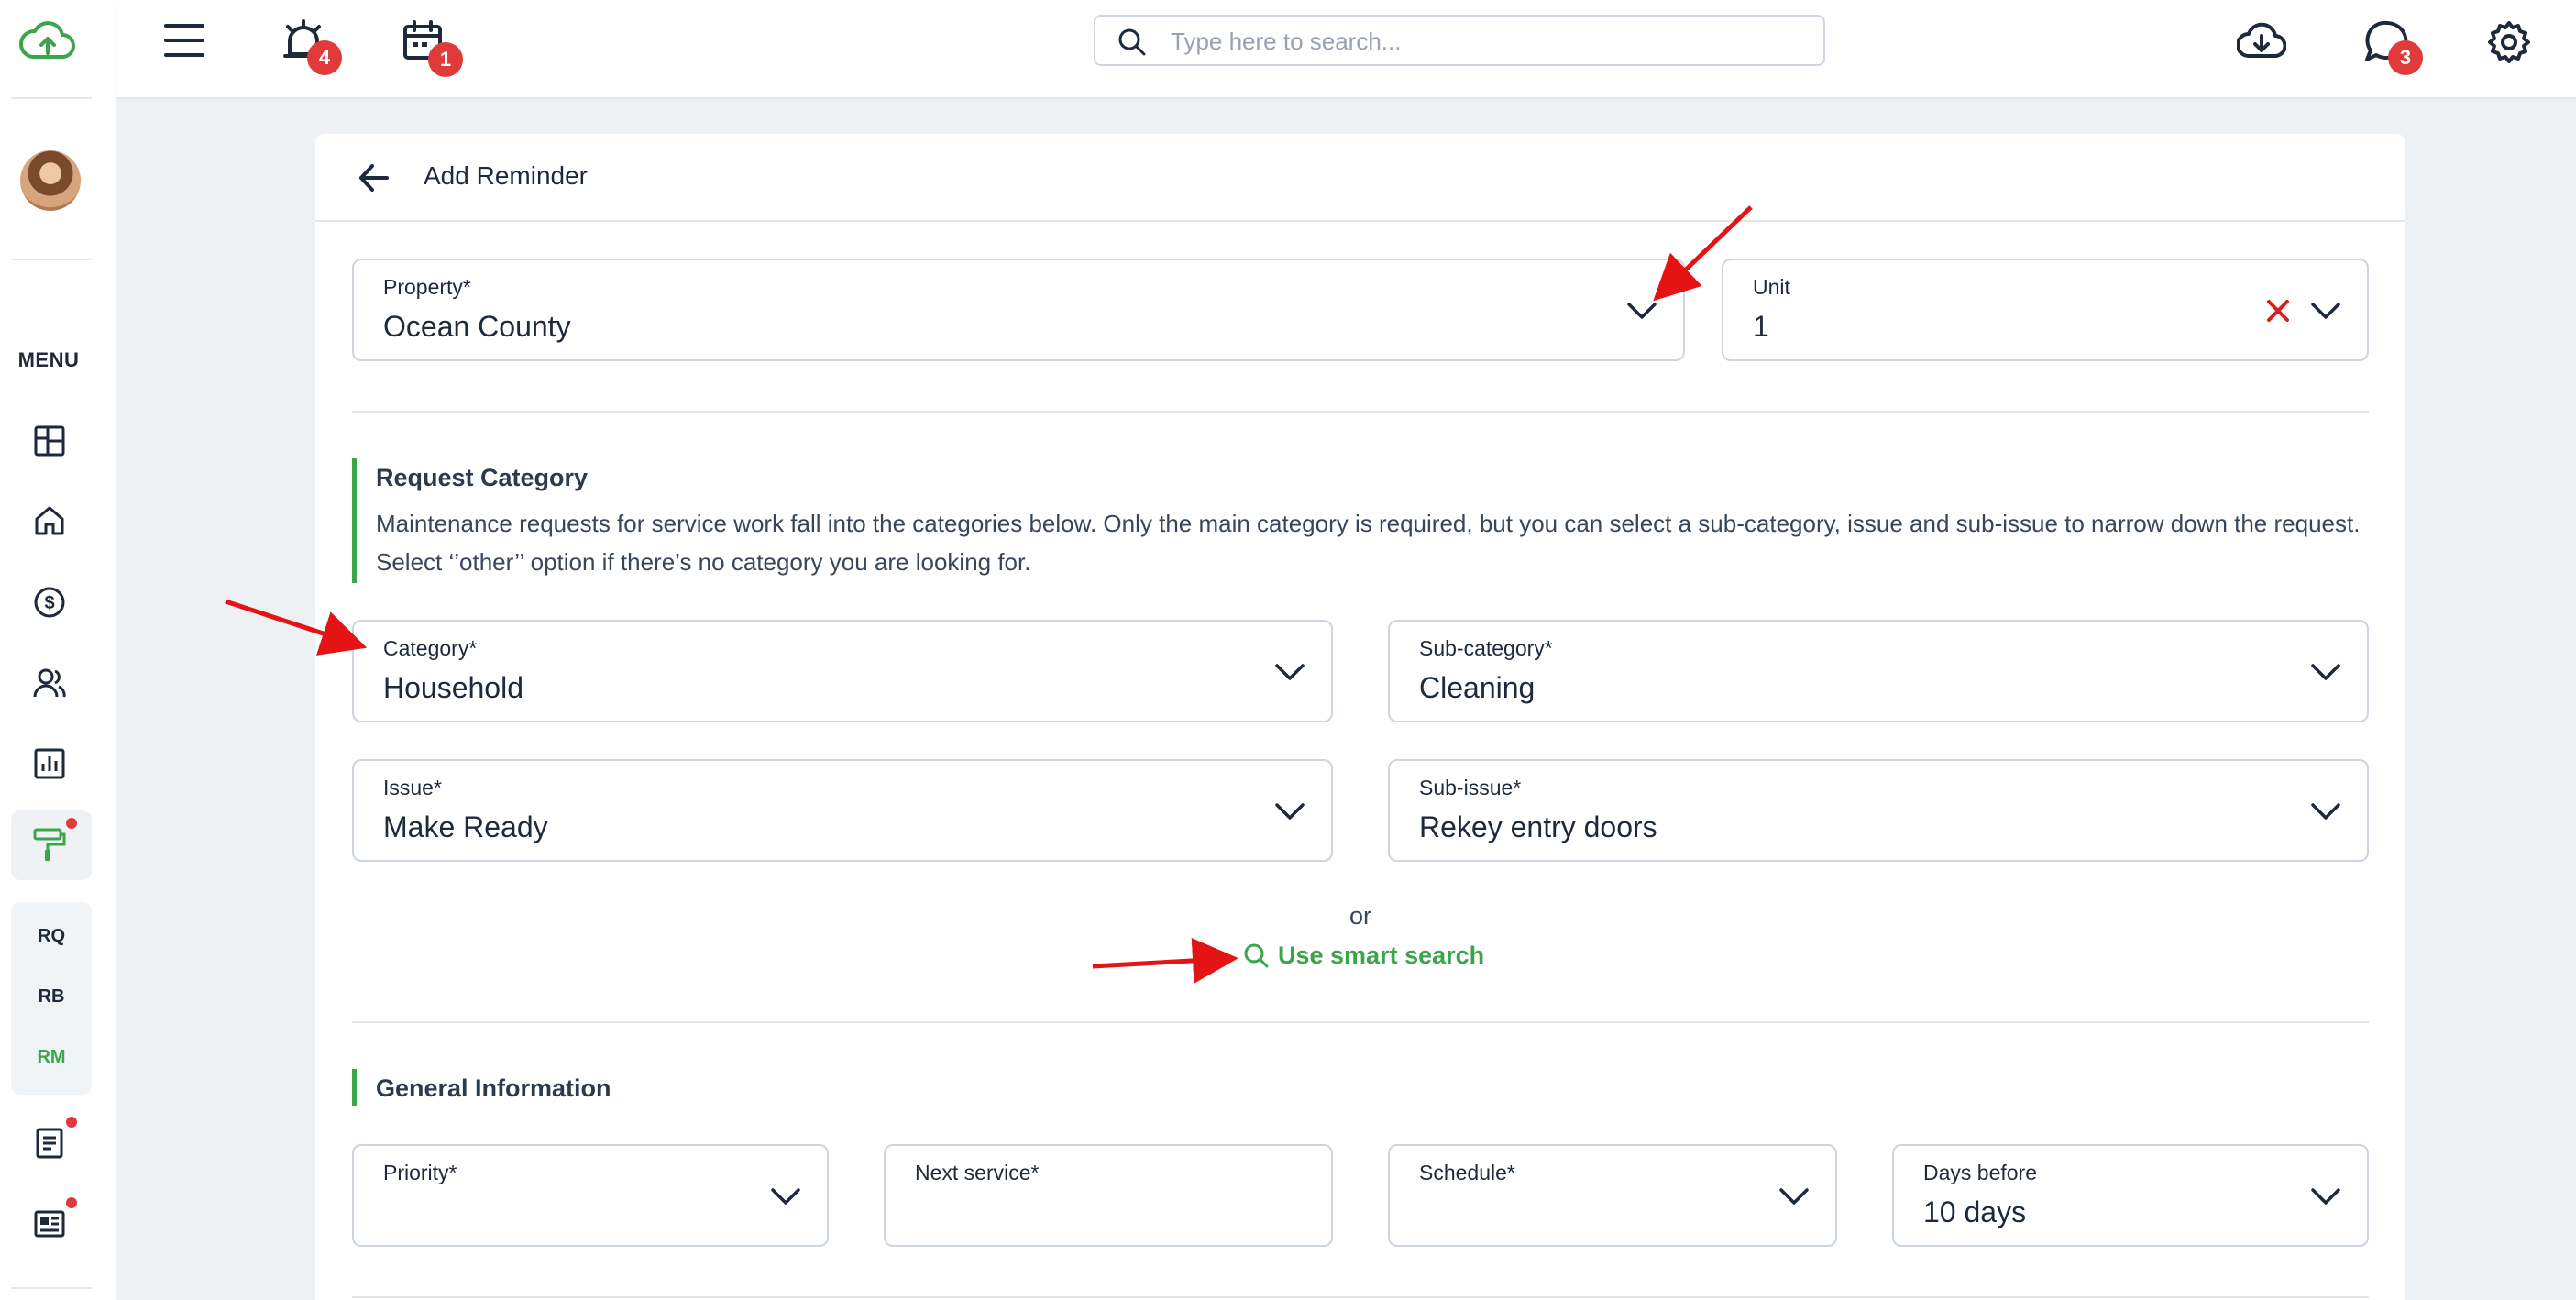 The width and height of the screenshot is (2576, 1300). Describe the element at coordinates (297, 627) in the screenshot. I see `annotation-arrow-category` at that location.